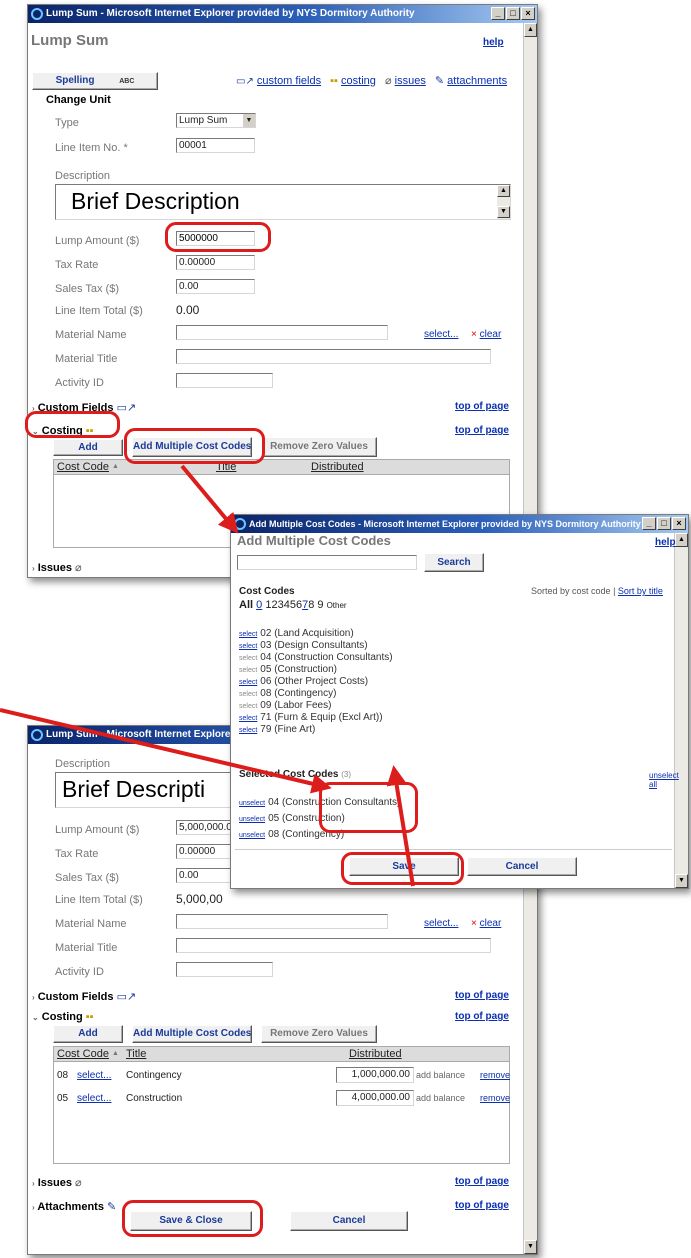 Image resolution: width=691 pixels, height=1258 pixels. Describe the element at coordinates (503, 202) in the screenshot. I see `textarea-scrollbar: ▲ ▼` at that location.